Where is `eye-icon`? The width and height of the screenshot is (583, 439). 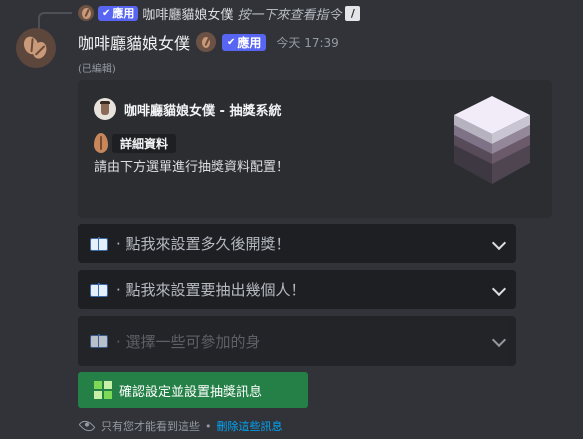
eye-icon is located at coordinates (87, 426).